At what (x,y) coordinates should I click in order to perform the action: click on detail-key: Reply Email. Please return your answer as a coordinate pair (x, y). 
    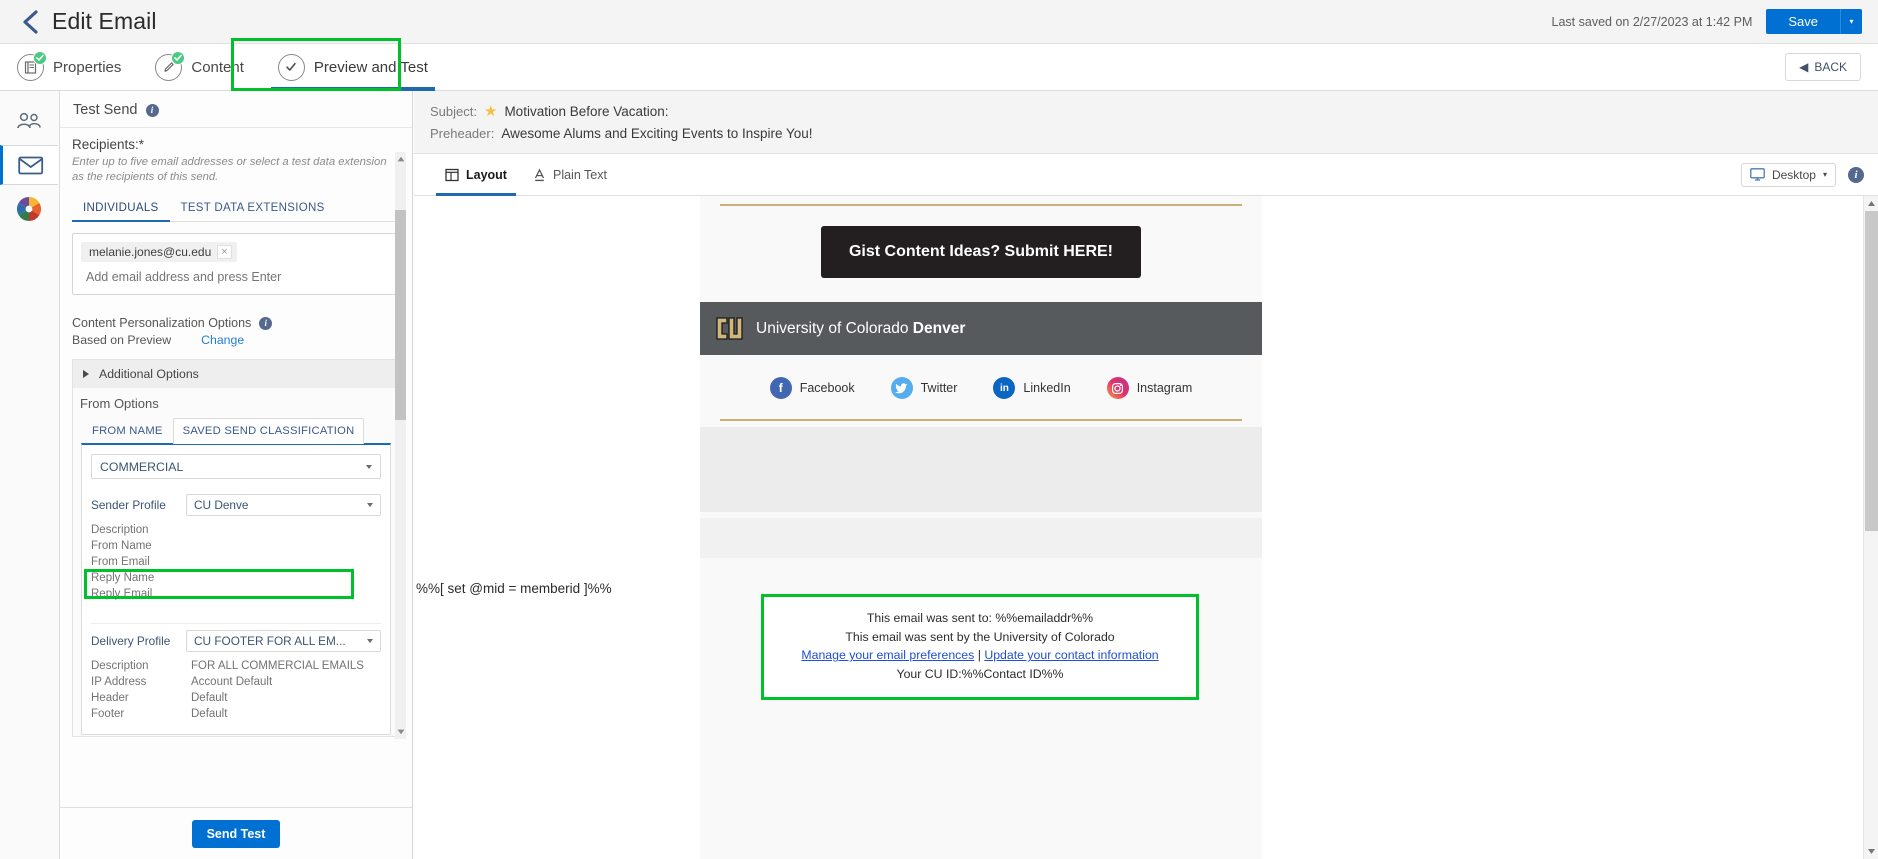
    Looking at the image, I should click on (122, 594).